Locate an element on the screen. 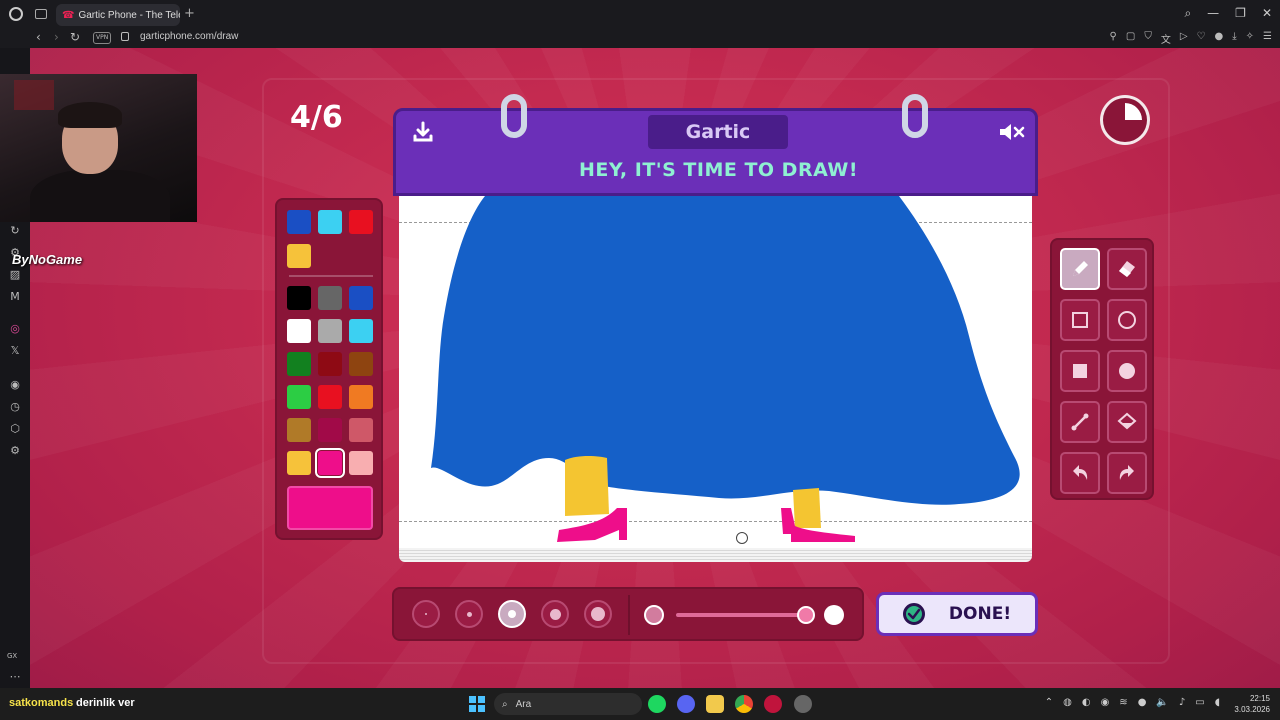 This screenshot has width=1280, height=720. back-button: ‹ is located at coordinates (38, 37).